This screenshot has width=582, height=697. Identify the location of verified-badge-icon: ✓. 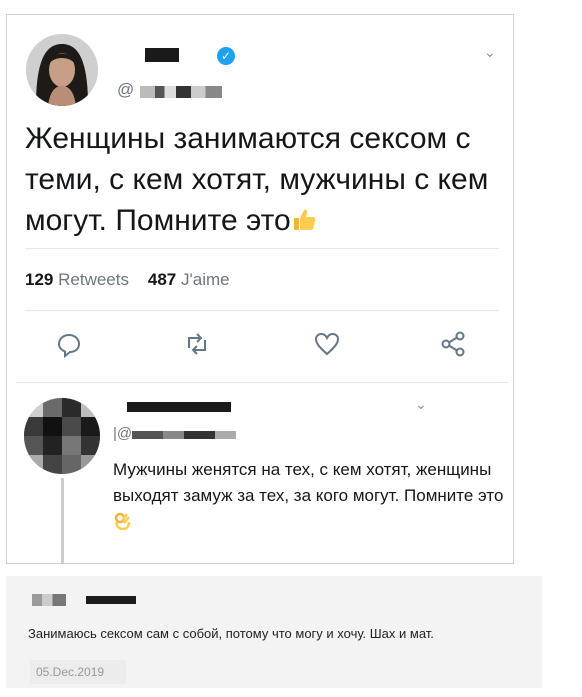
(226, 56).